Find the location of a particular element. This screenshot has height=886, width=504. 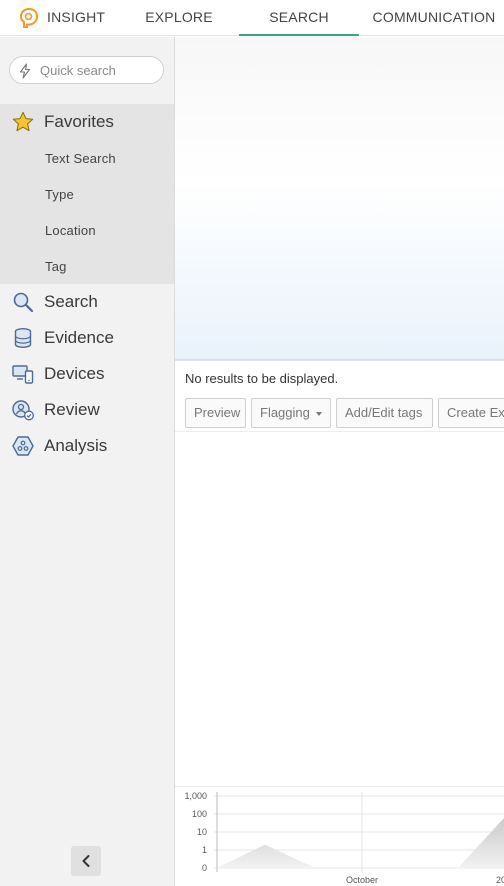

sidebar-item-label: Review is located at coordinates (72, 409).